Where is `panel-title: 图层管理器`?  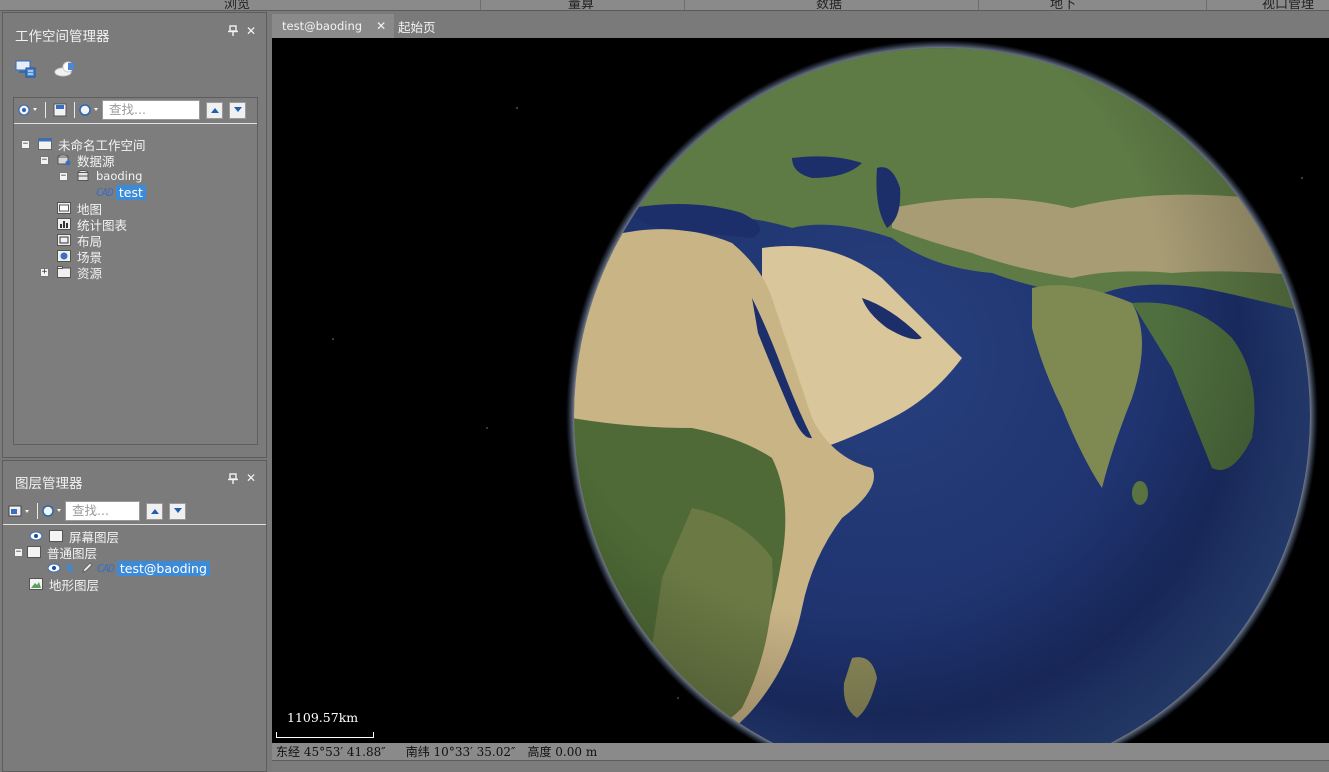
panel-title: 图层管理器 is located at coordinates (49, 484).